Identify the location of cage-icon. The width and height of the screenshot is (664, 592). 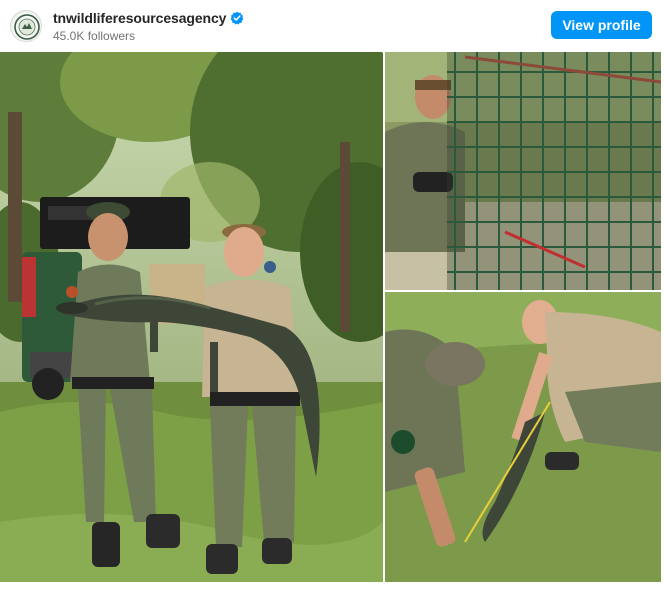
(554, 171).